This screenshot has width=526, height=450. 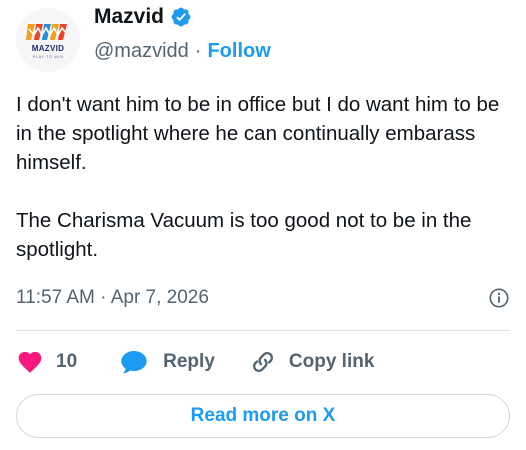 What do you see at coordinates (263, 298) in the screenshot?
I see `tweet-meta-row: 11:57 AM · Apr 7, 2026` at bounding box center [263, 298].